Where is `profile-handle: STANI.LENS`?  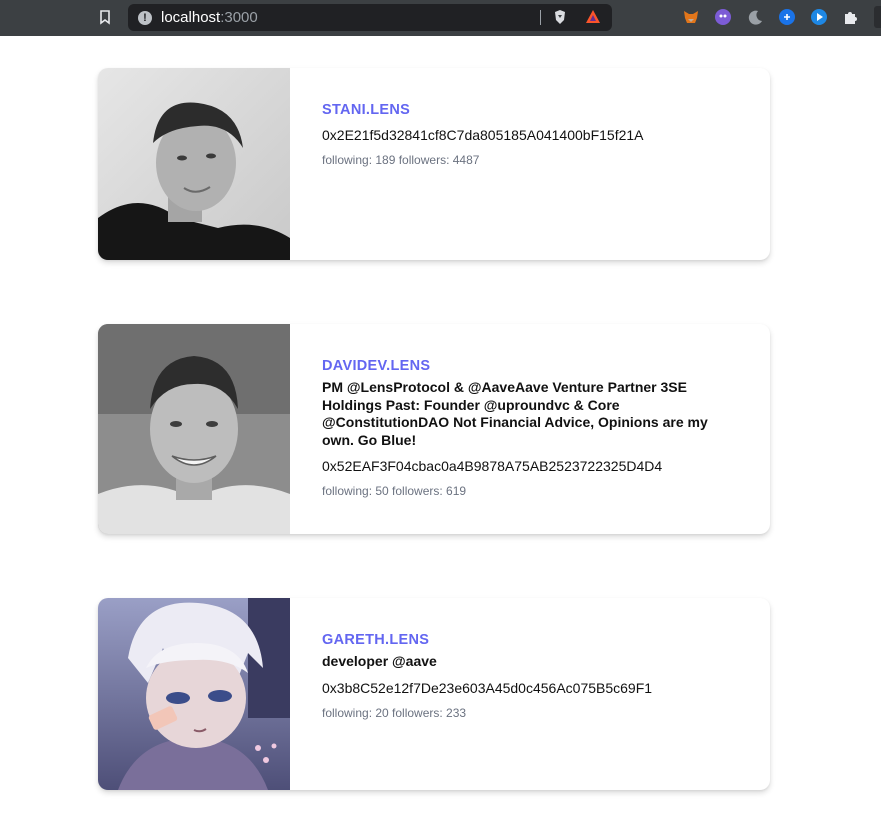 profile-handle: STANI.LENS is located at coordinates (531, 110).